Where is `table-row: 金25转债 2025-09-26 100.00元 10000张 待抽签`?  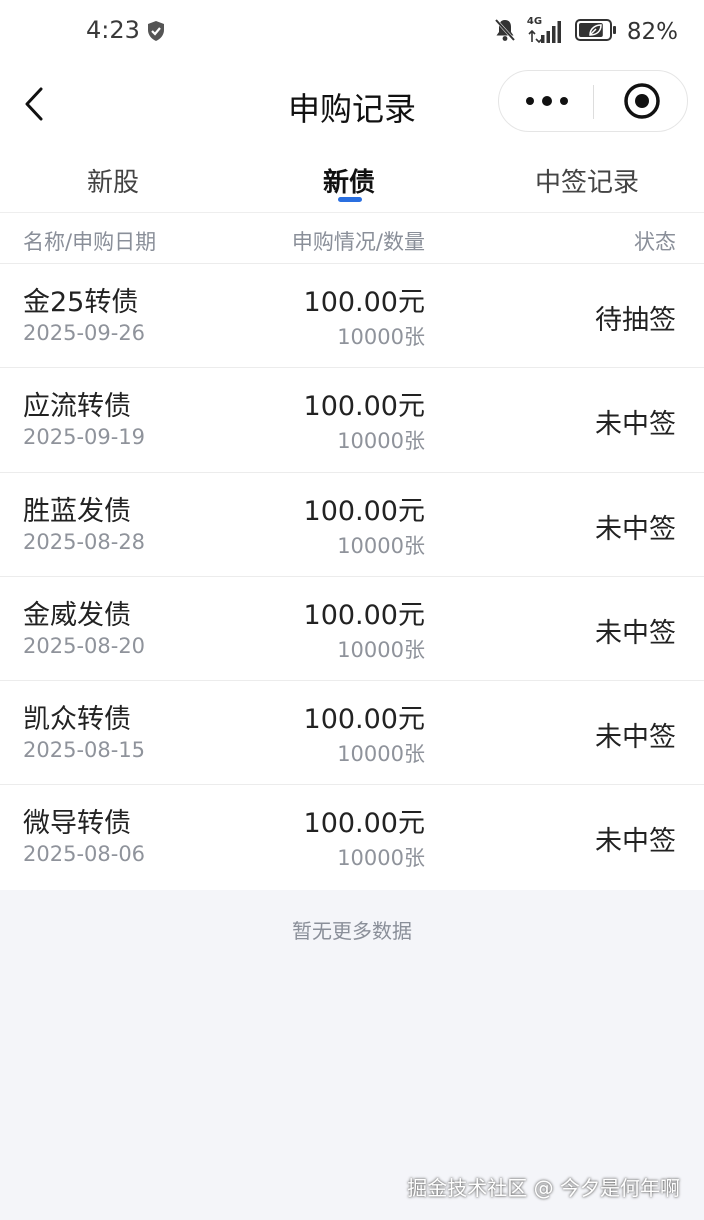 table-row: 金25转债 2025-09-26 100.00元 10000张 待抽签 is located at coordinates (352, 316).